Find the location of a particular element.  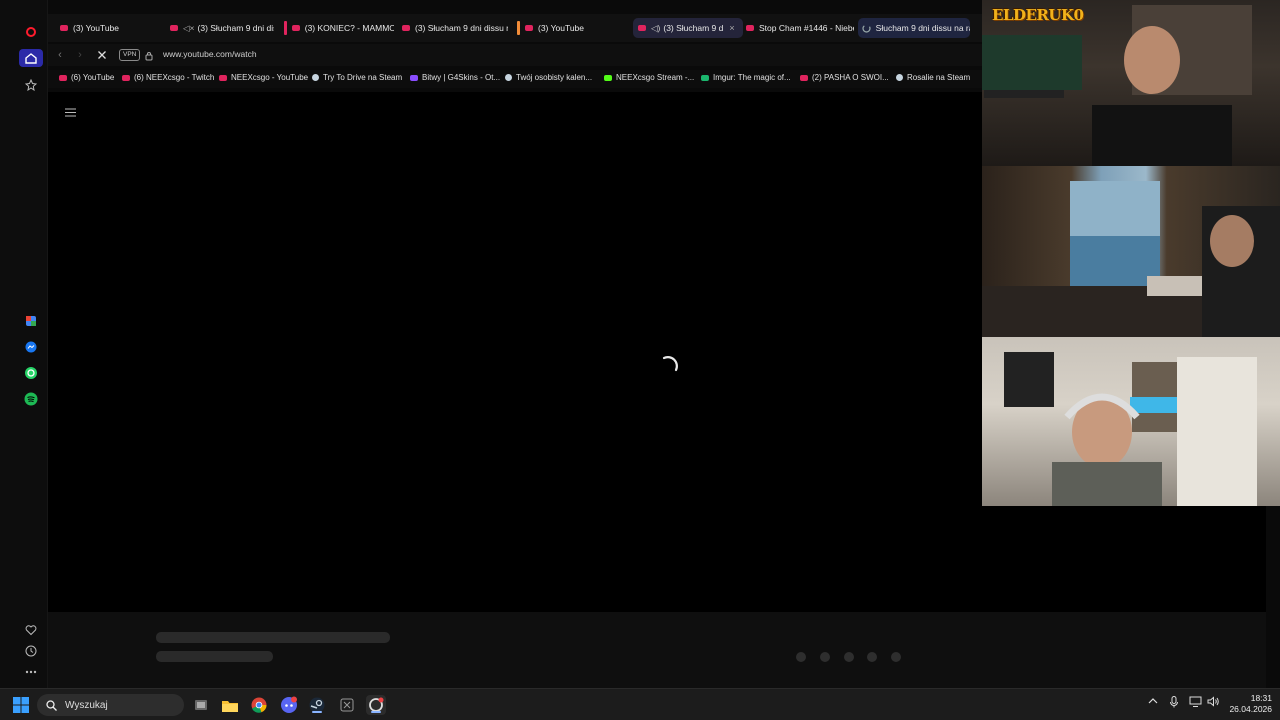

messenger-icon is located at coordinates (31, 347).